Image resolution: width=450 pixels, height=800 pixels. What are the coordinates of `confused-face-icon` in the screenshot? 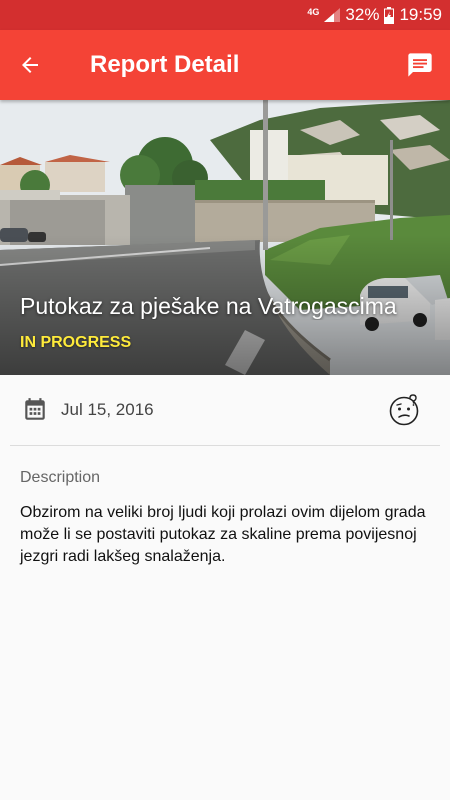 It's located at (404, 410).